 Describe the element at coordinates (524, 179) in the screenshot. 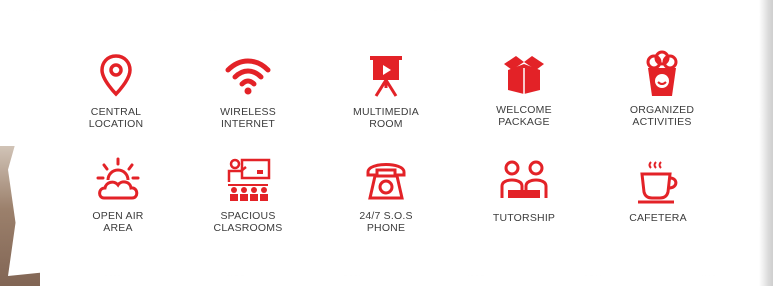

I see `people-desk-icon` at that location.